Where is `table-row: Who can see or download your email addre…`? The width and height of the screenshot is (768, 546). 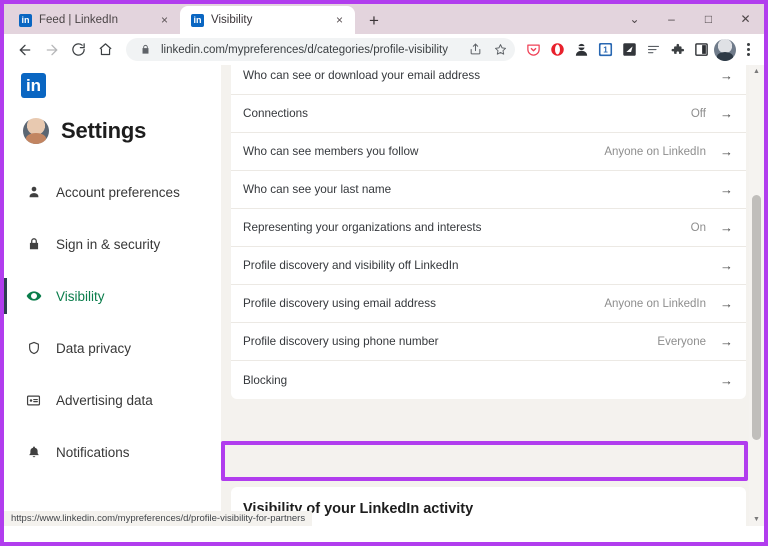
table-row: Who can see or download your email addre… is located at coordinates (488, 80).